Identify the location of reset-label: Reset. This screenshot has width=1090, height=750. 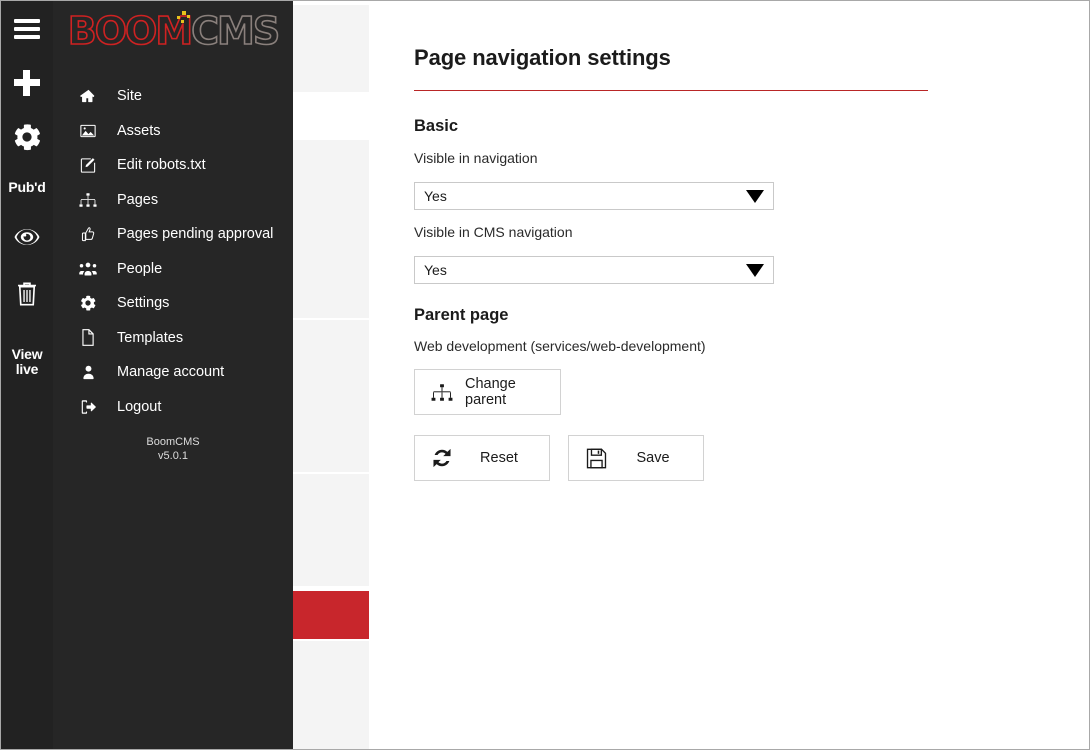
(499, 458).